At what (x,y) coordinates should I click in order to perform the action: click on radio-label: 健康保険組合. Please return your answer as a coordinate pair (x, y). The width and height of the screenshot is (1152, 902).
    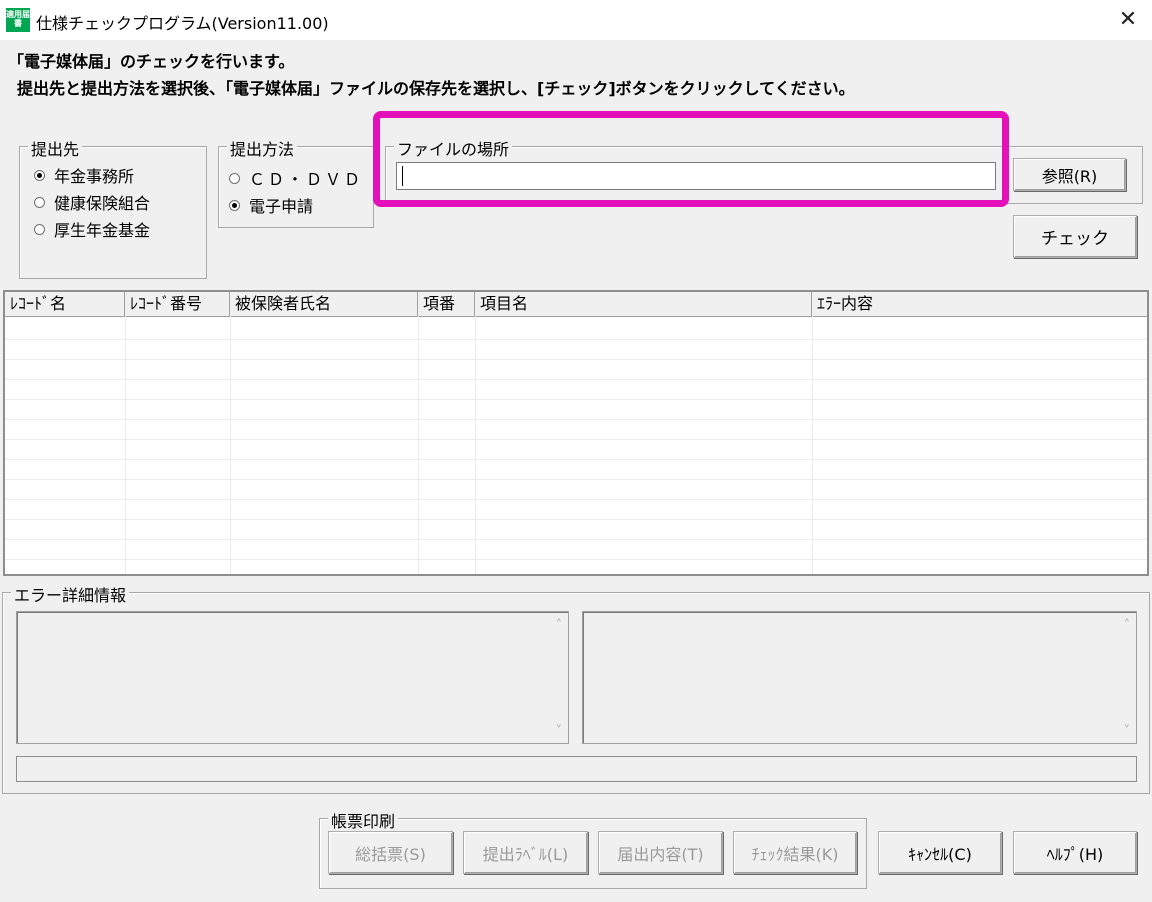
    Looking at the image, I should click on (102, 203).